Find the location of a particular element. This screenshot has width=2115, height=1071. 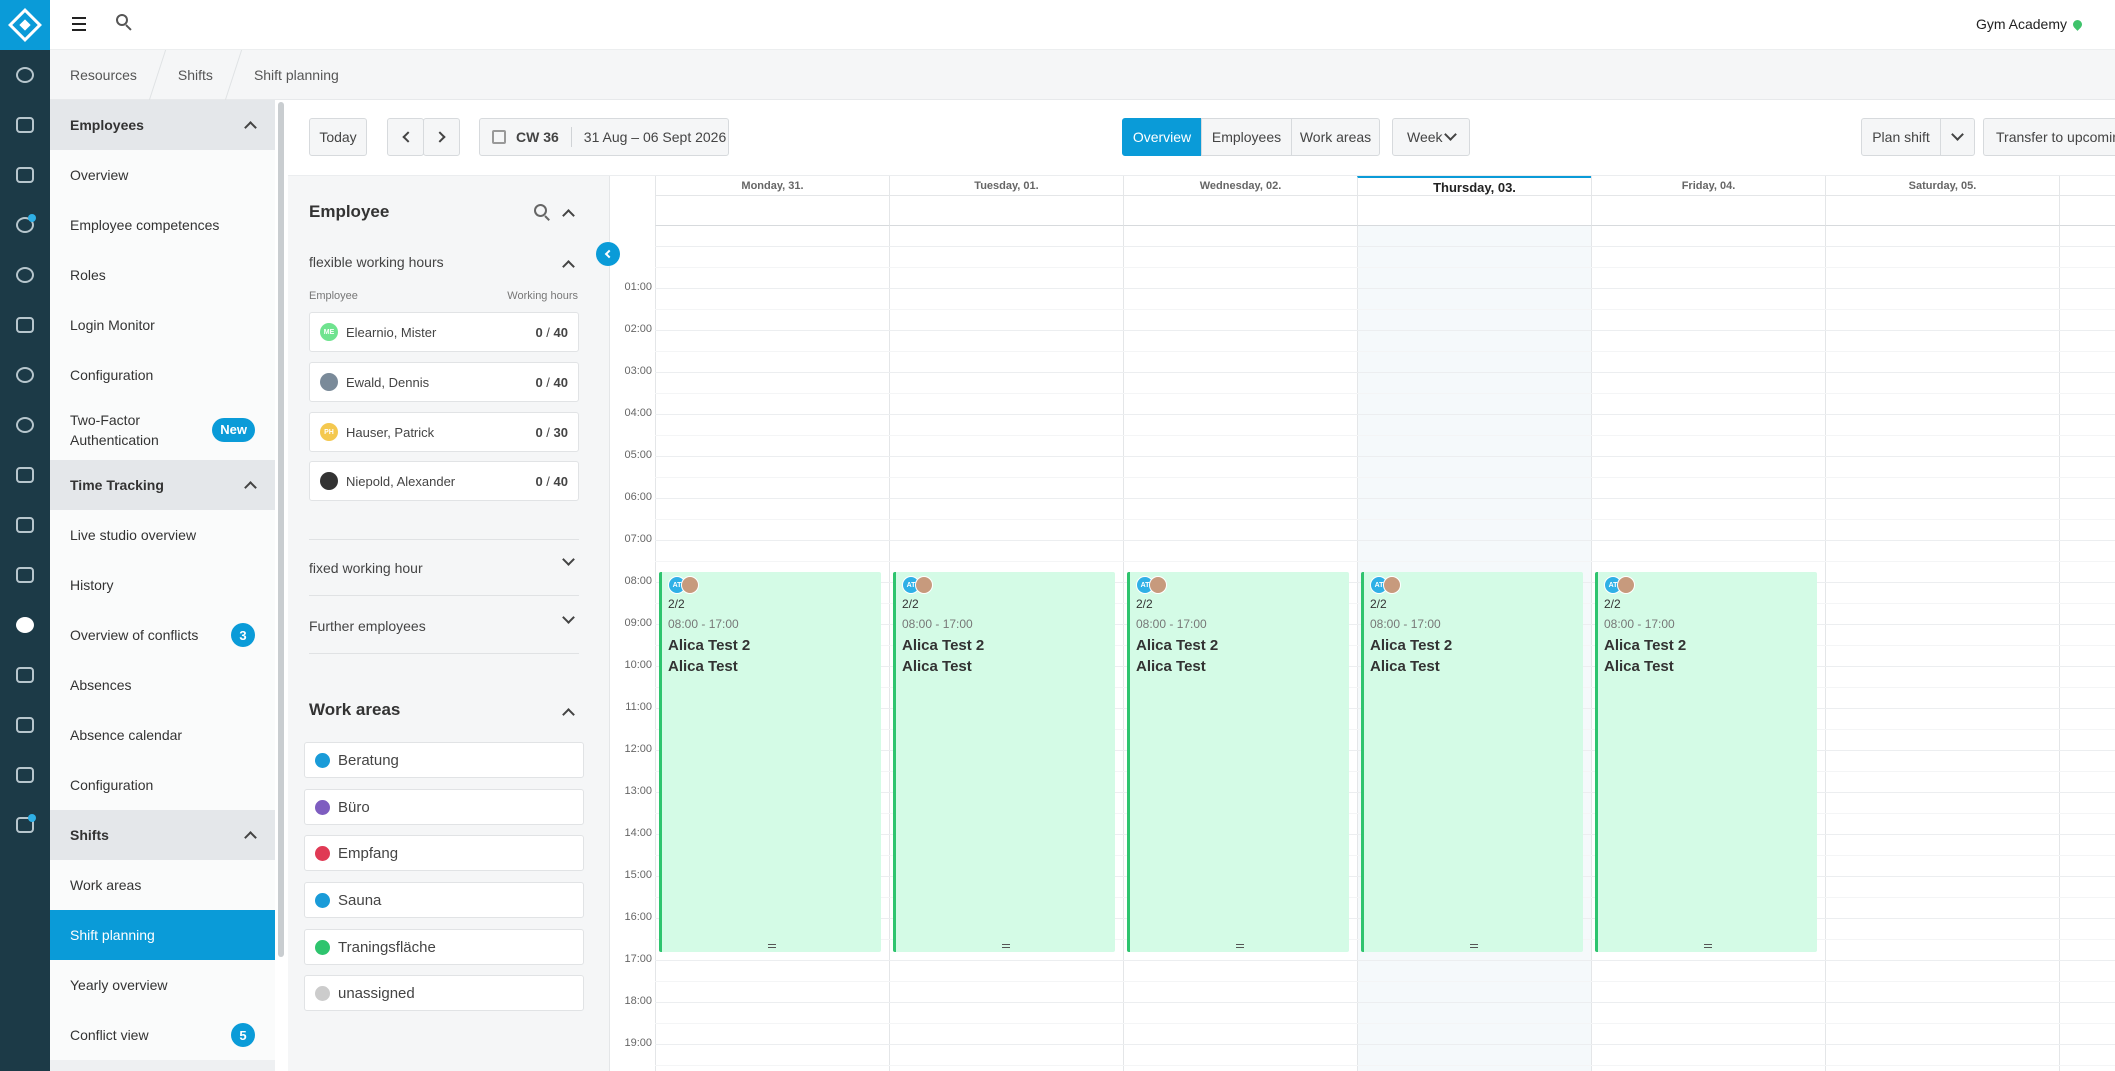

target-icon is located at coordinates (25, 225).